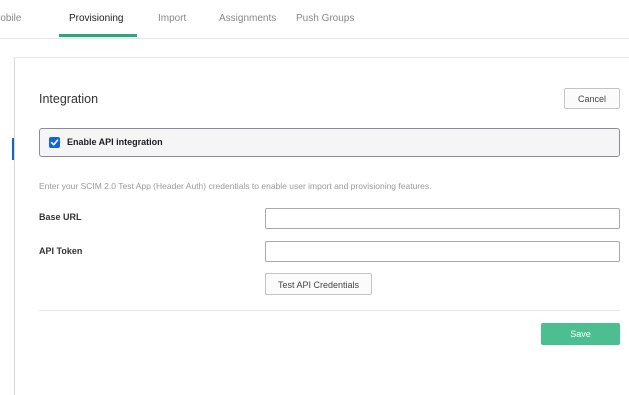 The height and width of the screenshot is (395, 629). I want to click on tab-assignments: Assignments, so click(247, 18).